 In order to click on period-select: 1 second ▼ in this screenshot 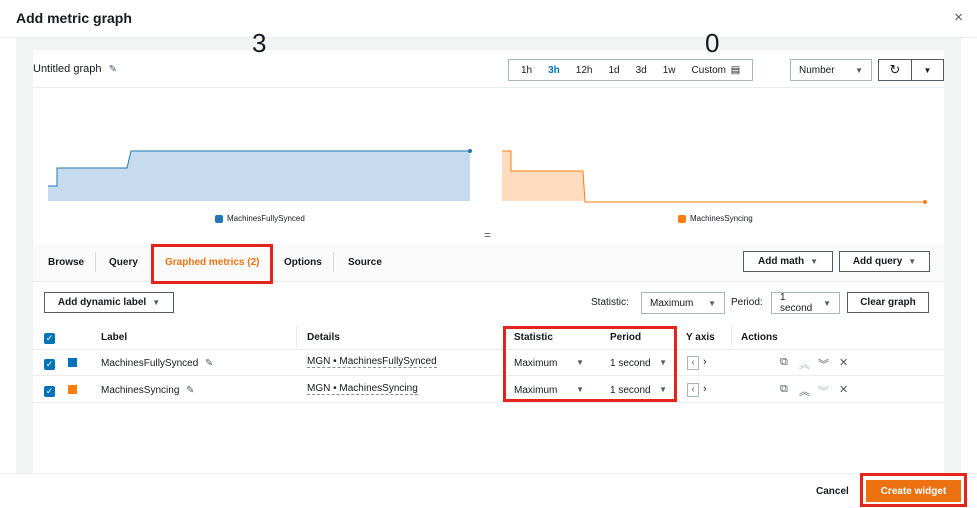, I will do `click(805, 303)`.